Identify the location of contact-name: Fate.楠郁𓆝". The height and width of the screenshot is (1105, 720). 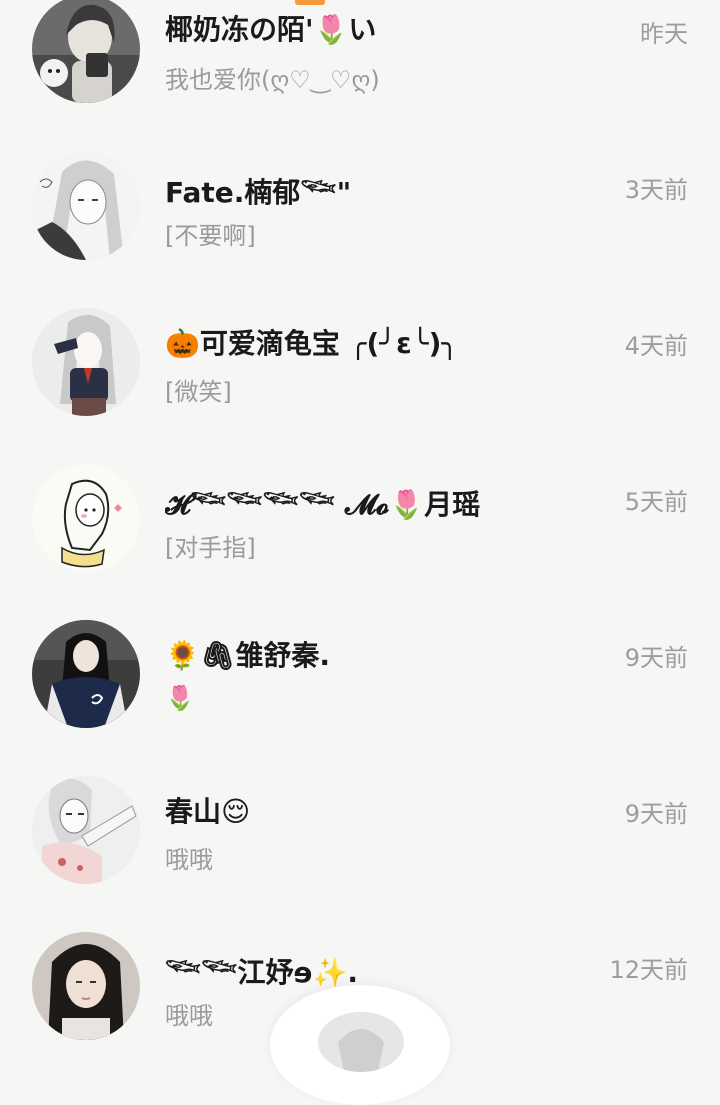
(258, 192).